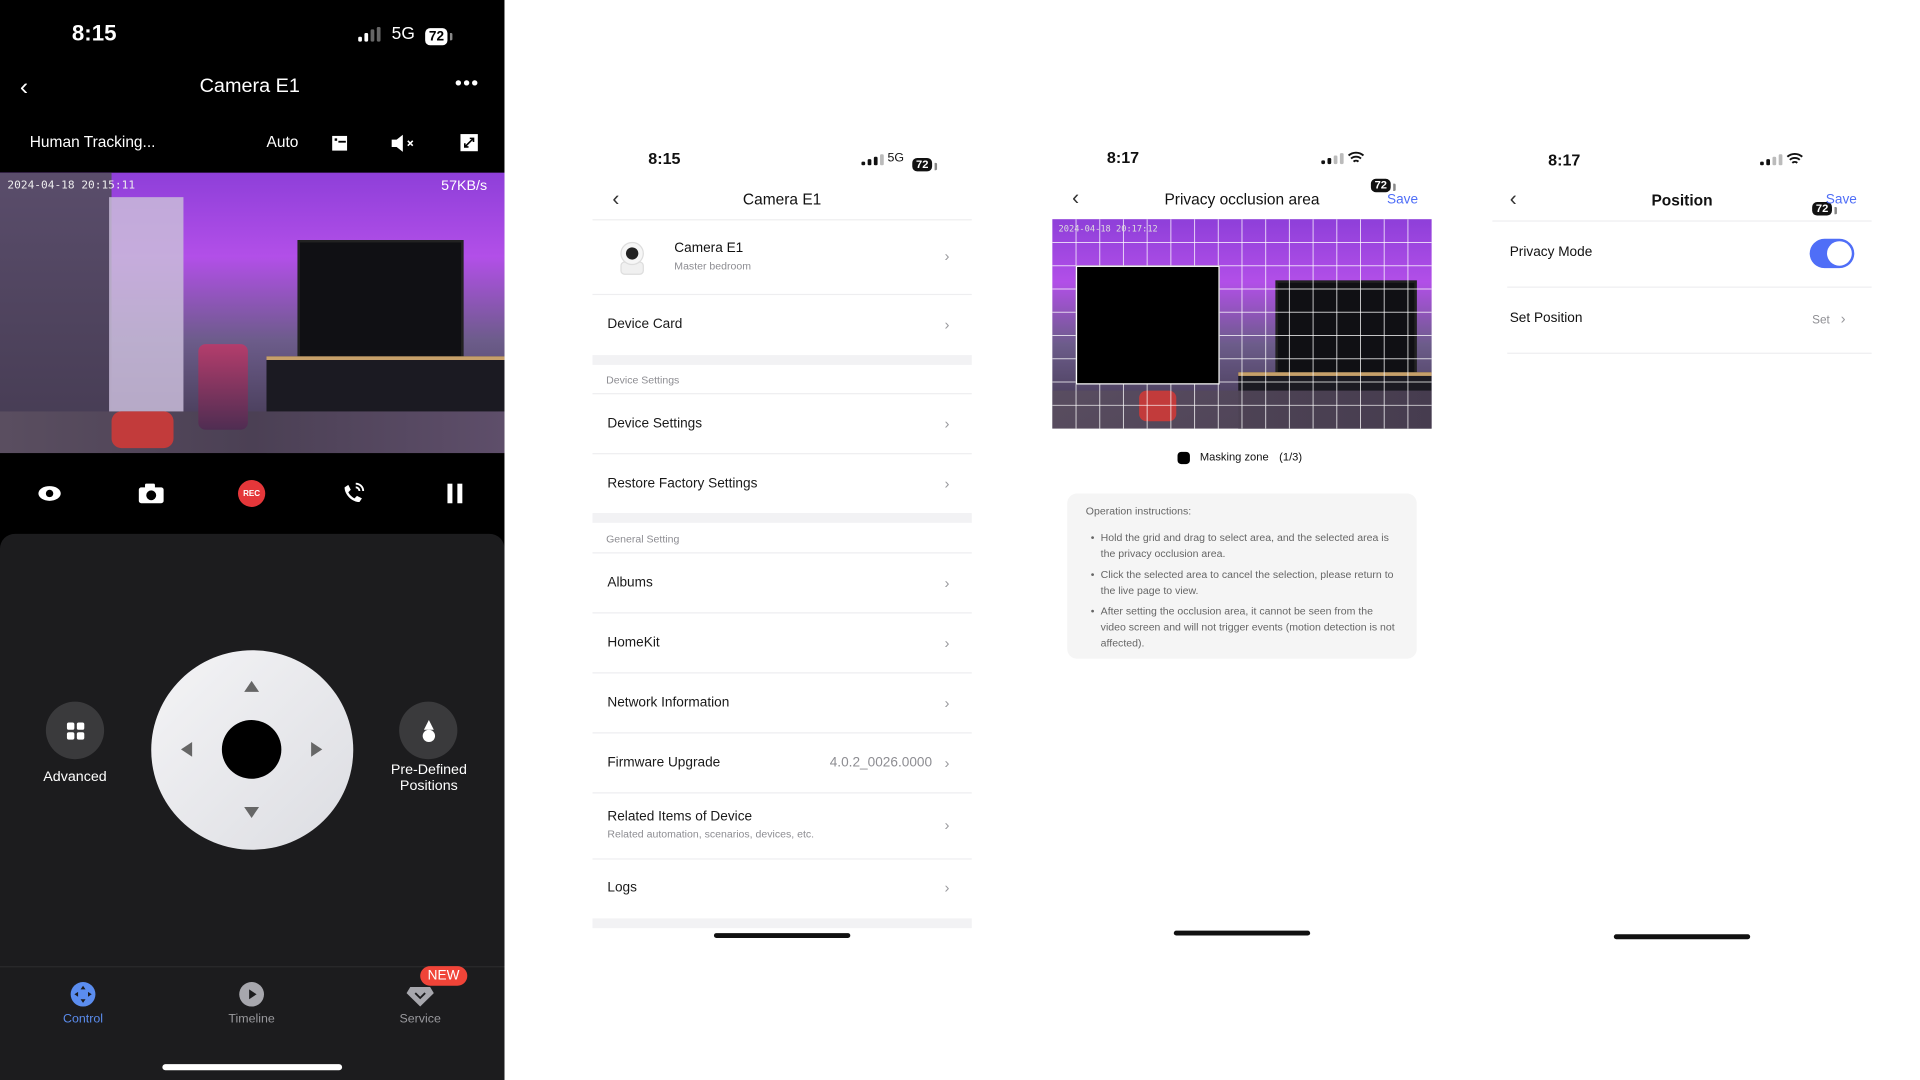 The height and width of the screenshot is (1080, 1920). I want to click on pan-right-arrow-icon, so click(316, 749).